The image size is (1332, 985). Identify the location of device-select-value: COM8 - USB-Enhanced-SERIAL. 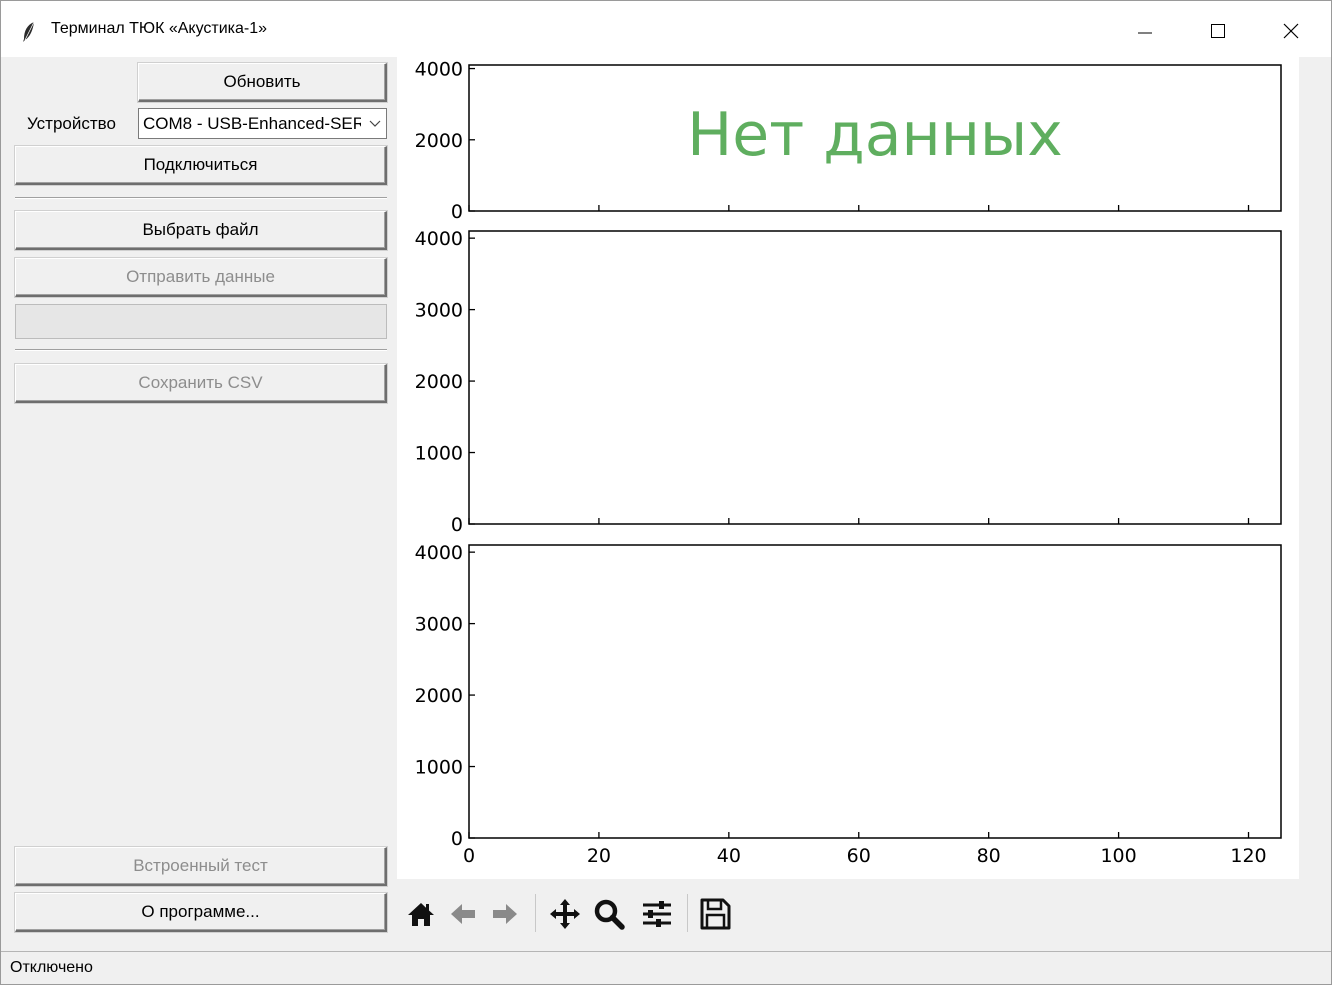
(252, 123).